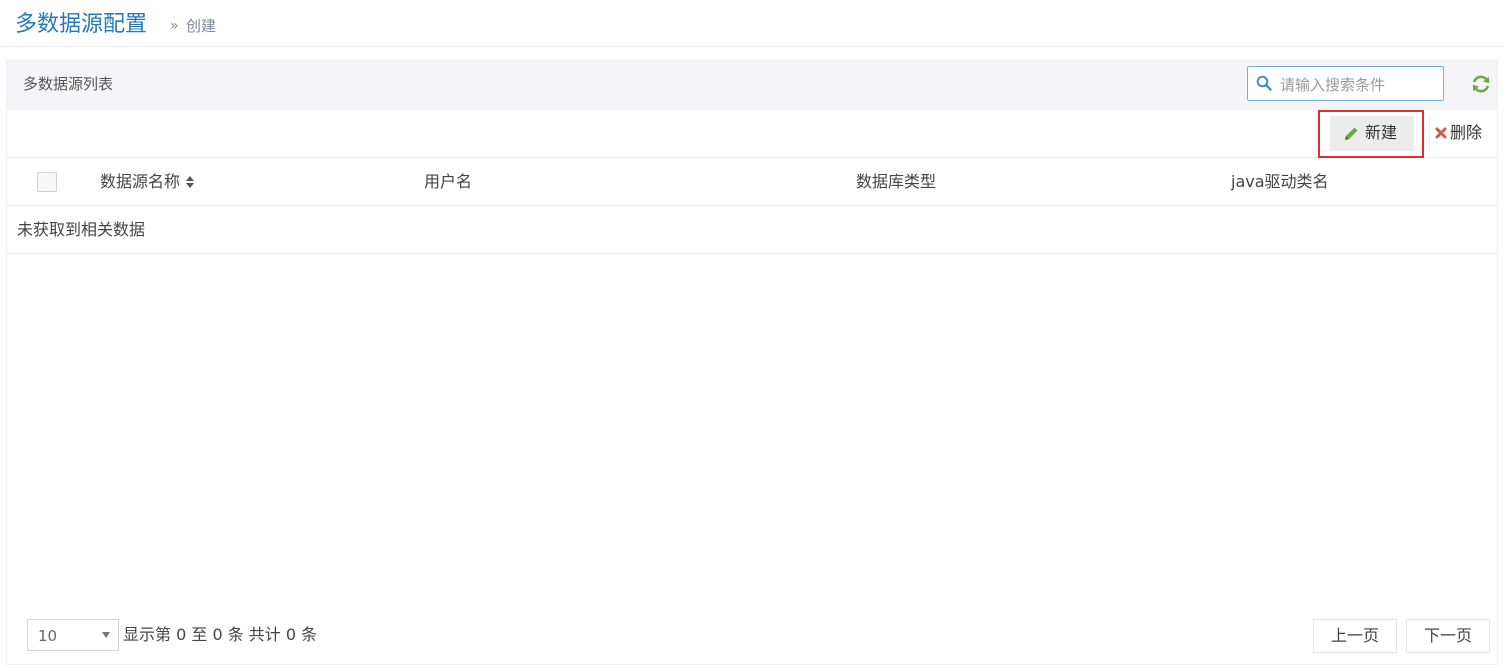 This screenshot has width=1504, height=665. What do you see at coordinates (1280, 181) in the screenshot?
I see `column-header-driver-class: java驱动类名` at bounding box center [1280, 181].